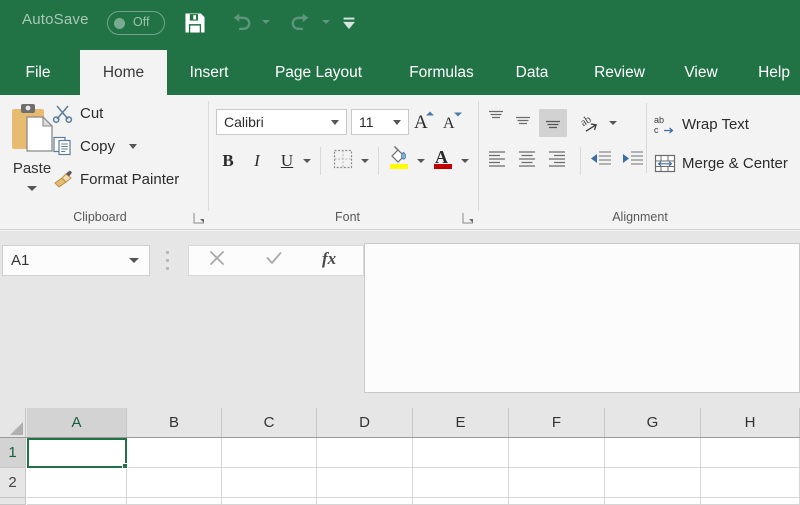  I want to click on paintbrush-icon, so click(63, 179).